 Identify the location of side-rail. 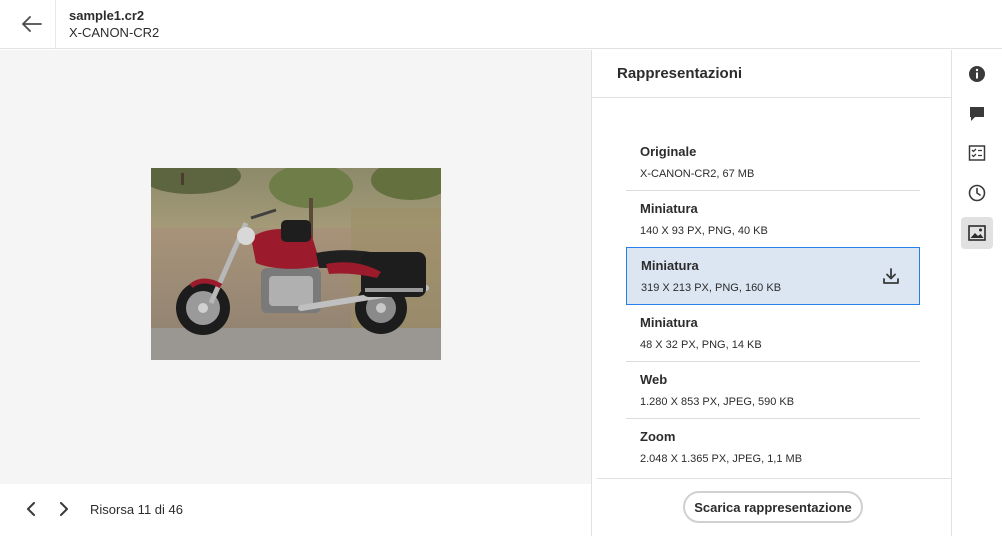
(976, 293).